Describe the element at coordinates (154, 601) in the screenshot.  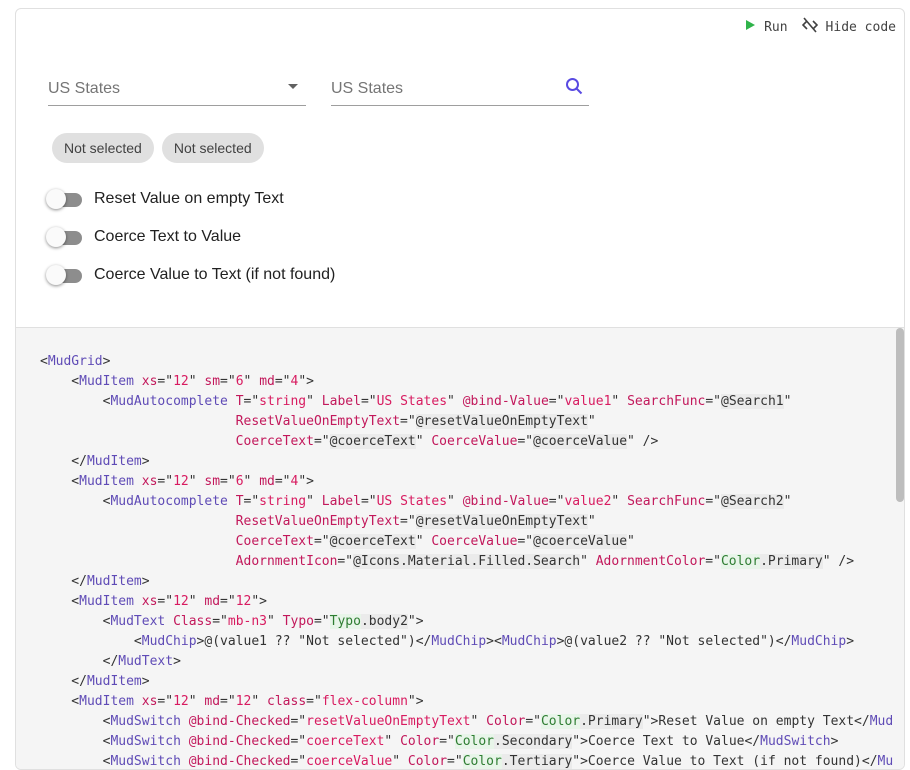
I see `code-line: <MudItem xs="12" md="12">` at that location.